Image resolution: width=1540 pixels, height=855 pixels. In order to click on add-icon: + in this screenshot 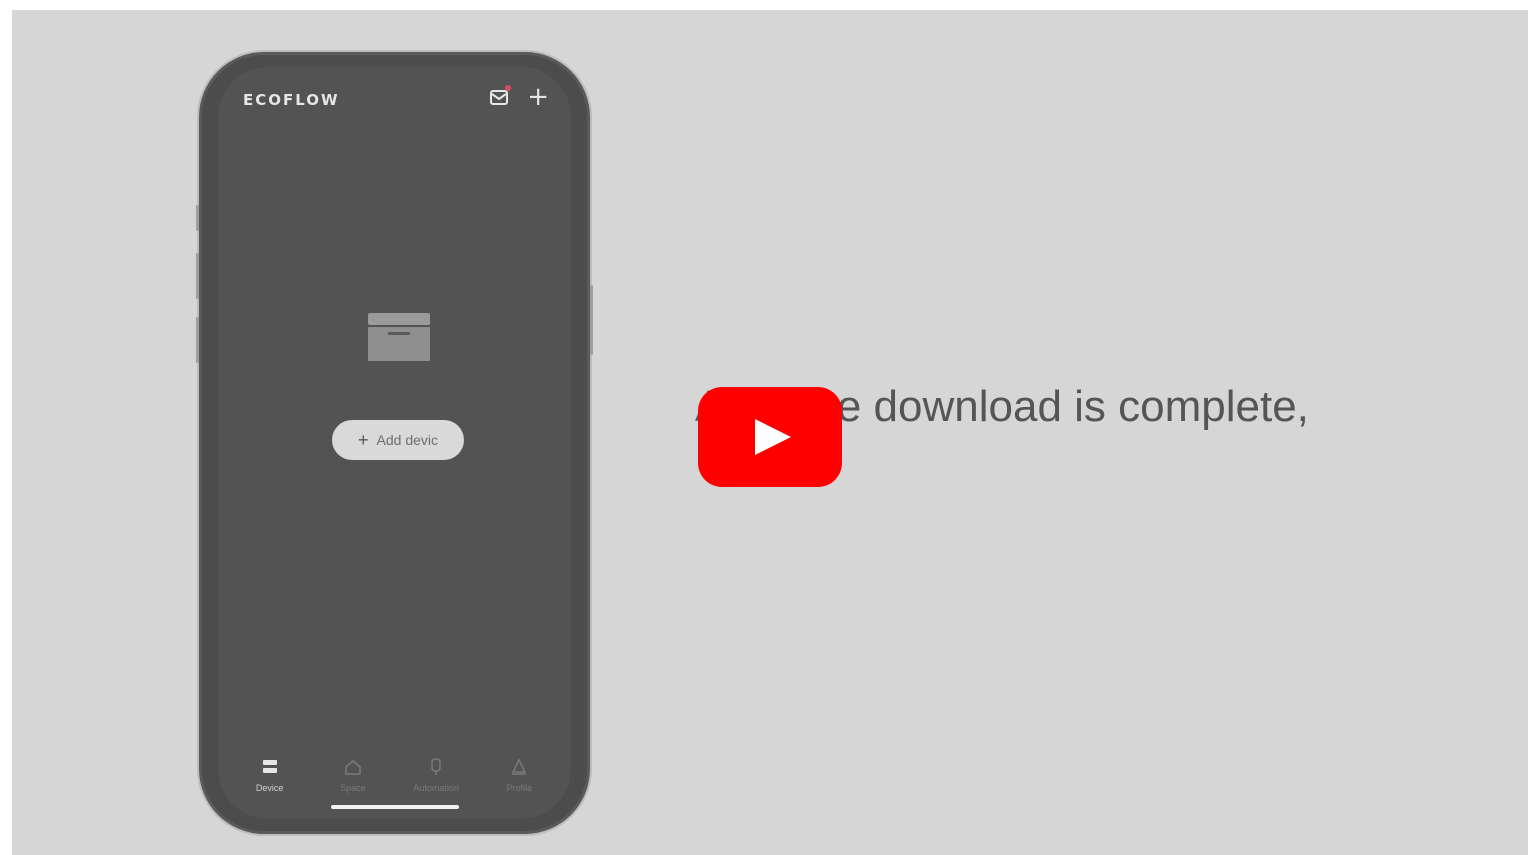, I will do `click(538, 97)`.